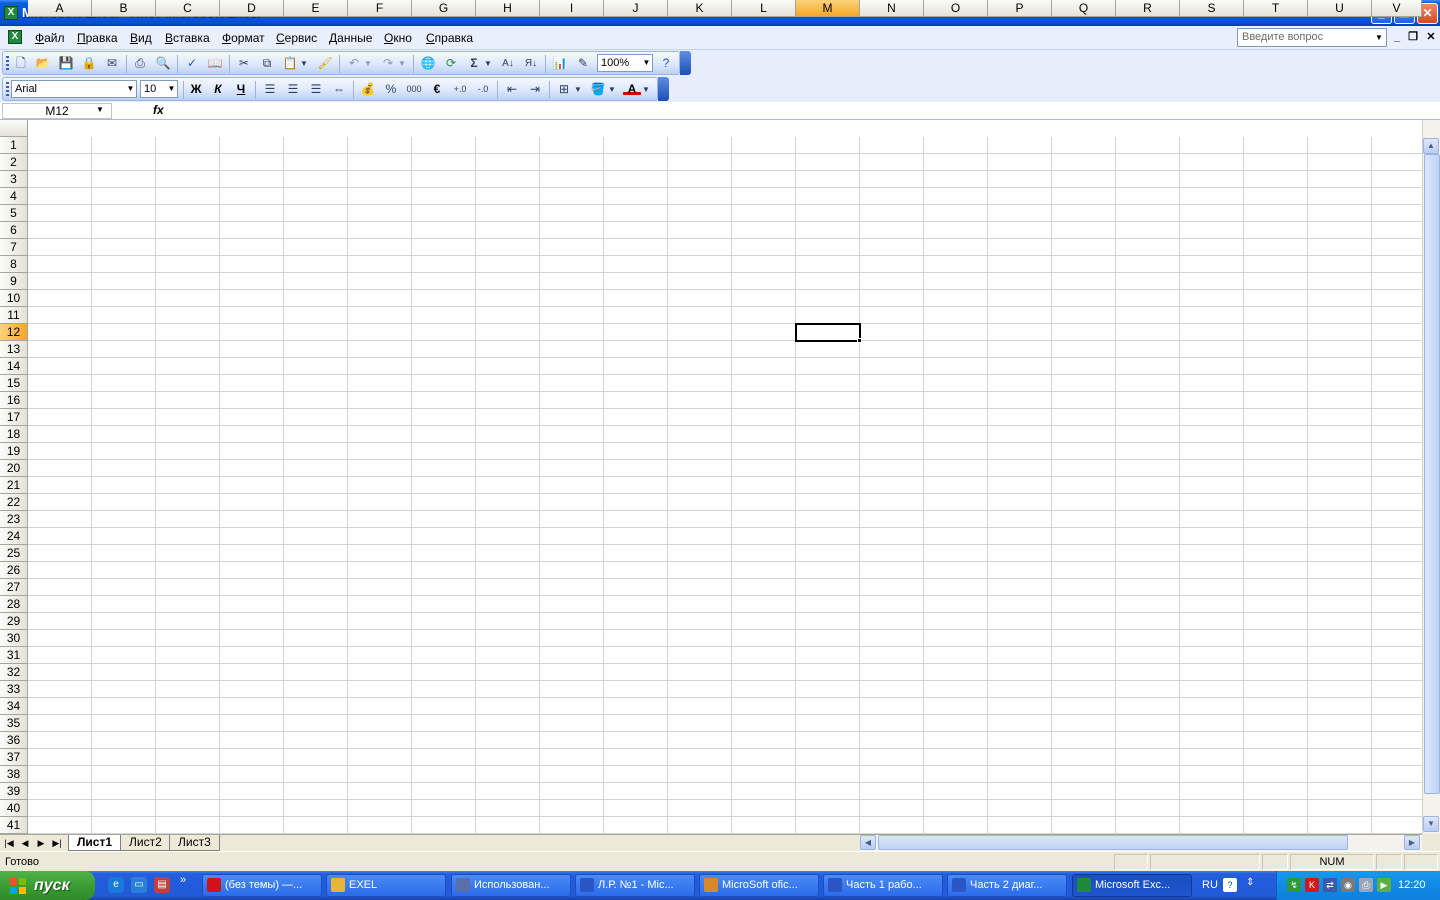 The width and height of the screenshot is (1440, 900). What do you see at coordinates (560, 63) in the screenshot?
I see `chart-wizard-icon: 📊` at bounding box center [560, 63].